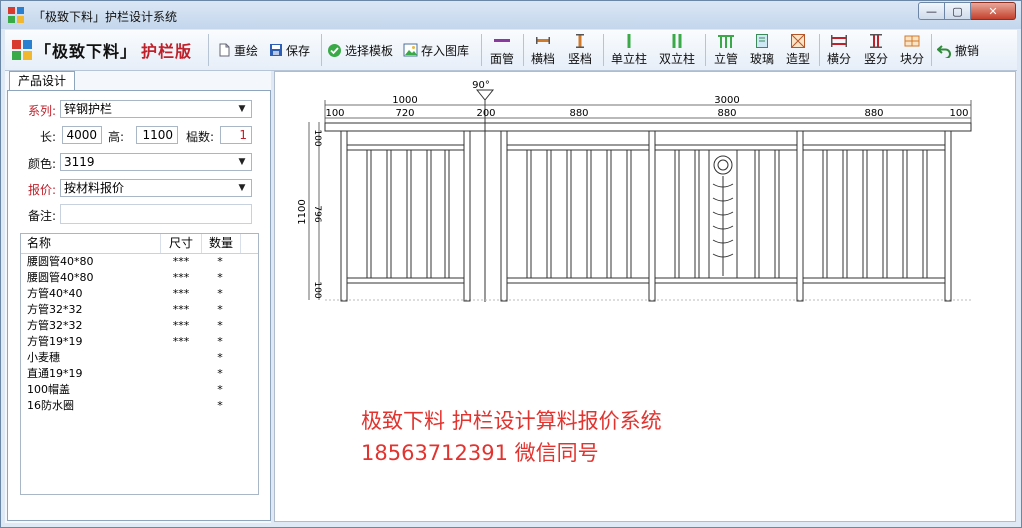 The image size is (1022, 528). I want to click on horizontal-bar-button: 横档, so click(543, 50).